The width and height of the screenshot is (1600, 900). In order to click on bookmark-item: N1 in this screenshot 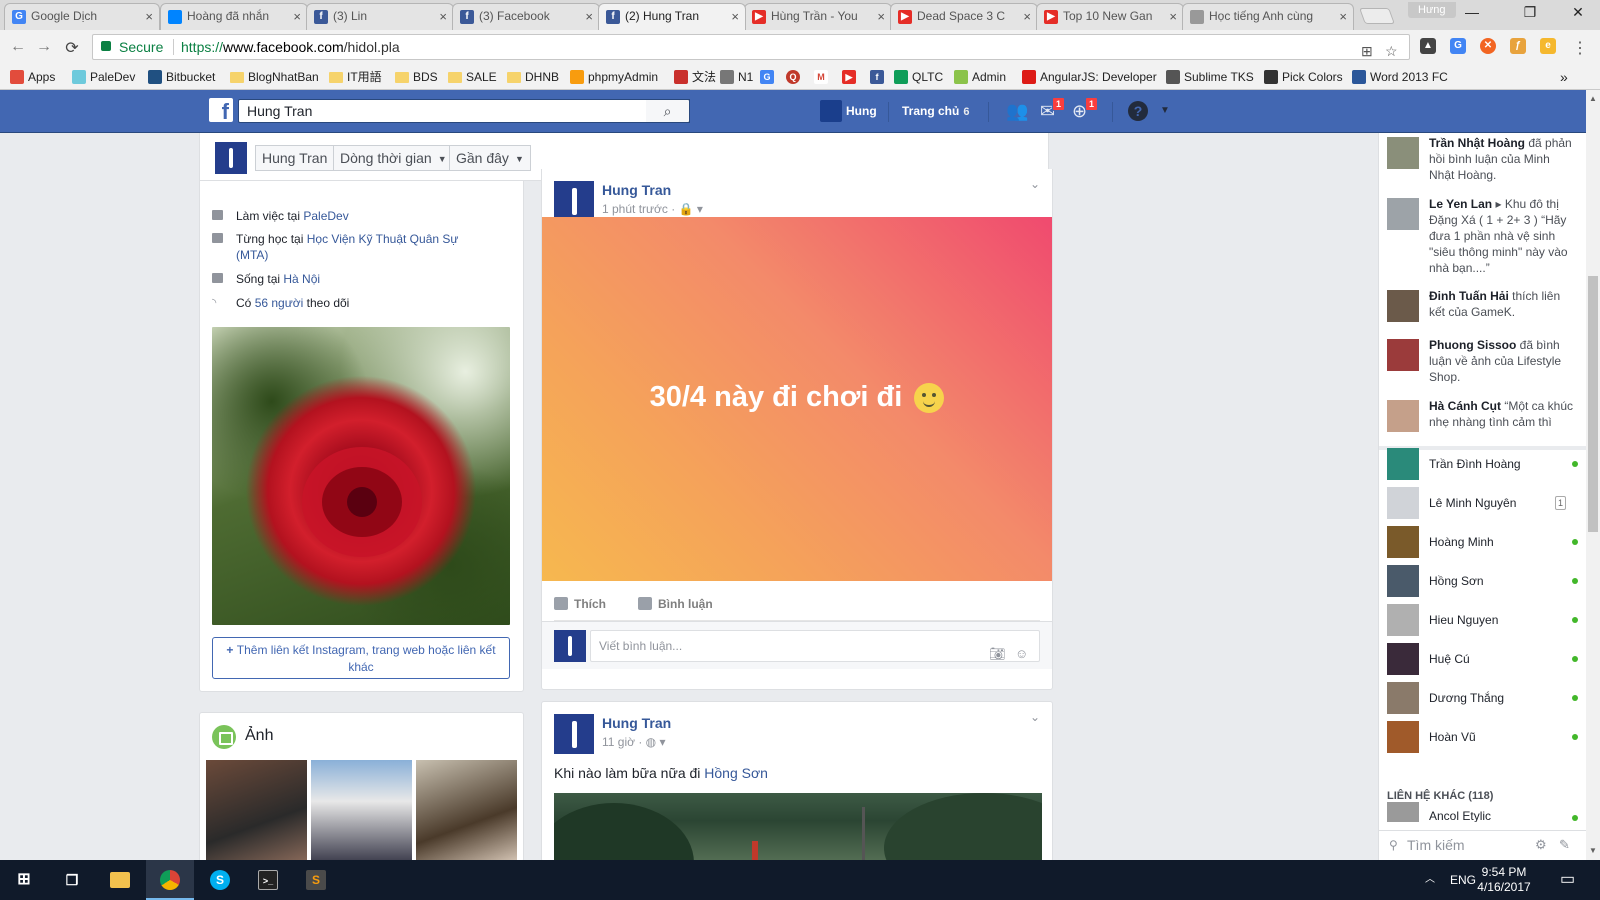, I will do `click(735, 77)`.